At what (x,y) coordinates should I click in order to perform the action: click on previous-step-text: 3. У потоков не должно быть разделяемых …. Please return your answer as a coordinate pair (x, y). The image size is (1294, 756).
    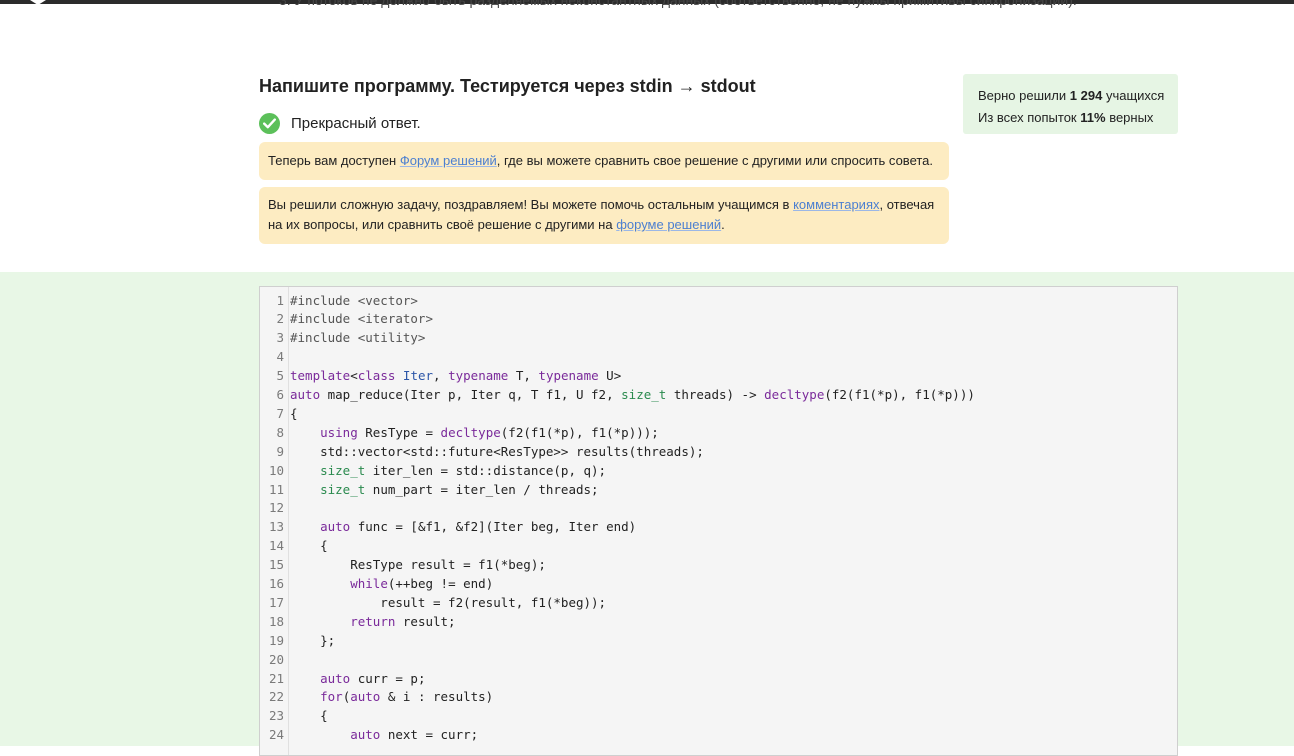
    Looking at the image, I should click on (678, 4).